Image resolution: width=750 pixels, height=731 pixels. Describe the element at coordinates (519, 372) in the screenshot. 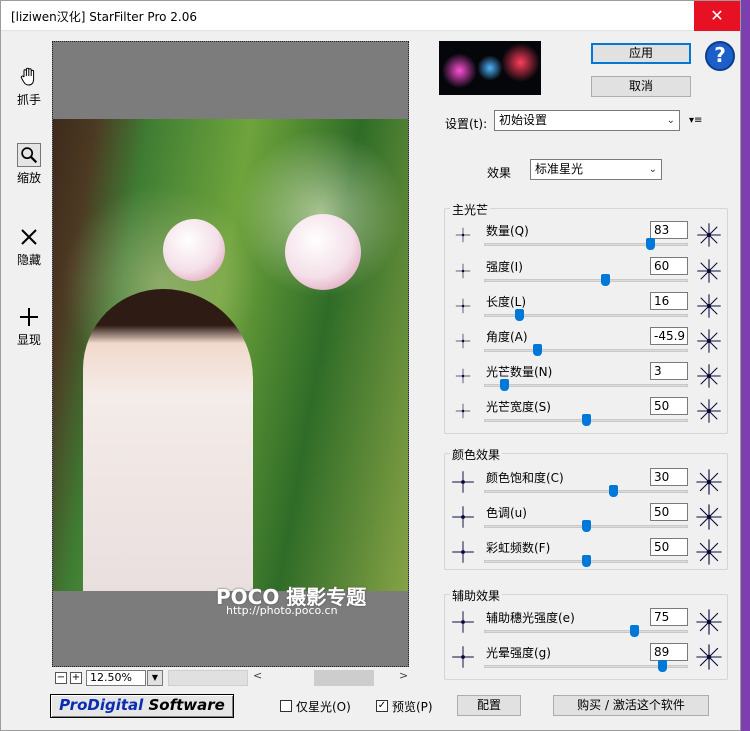

I see `slider-label: 光芒数量(N)` at that location.